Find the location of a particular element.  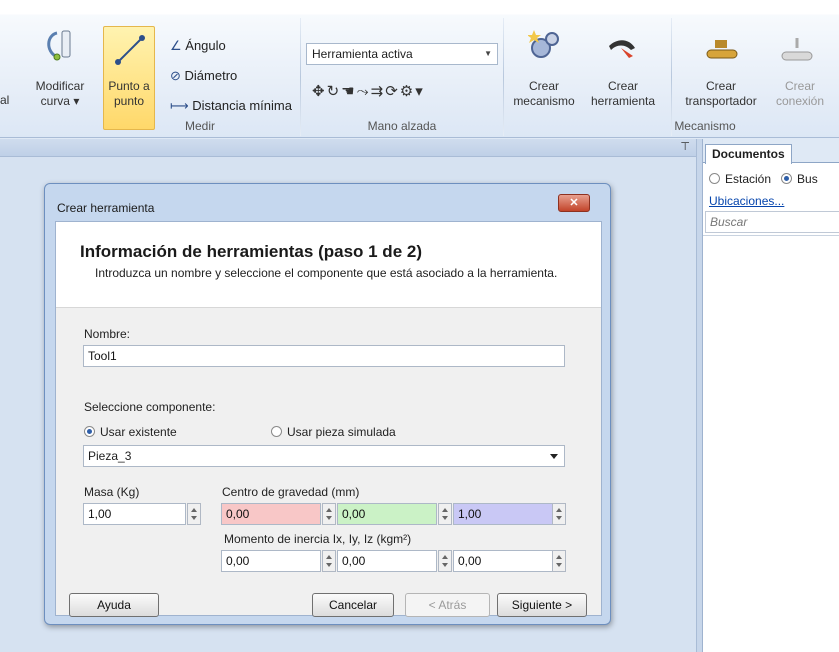

modificar-curva-line2: curva ▾ is located at coordinates (60, 101).